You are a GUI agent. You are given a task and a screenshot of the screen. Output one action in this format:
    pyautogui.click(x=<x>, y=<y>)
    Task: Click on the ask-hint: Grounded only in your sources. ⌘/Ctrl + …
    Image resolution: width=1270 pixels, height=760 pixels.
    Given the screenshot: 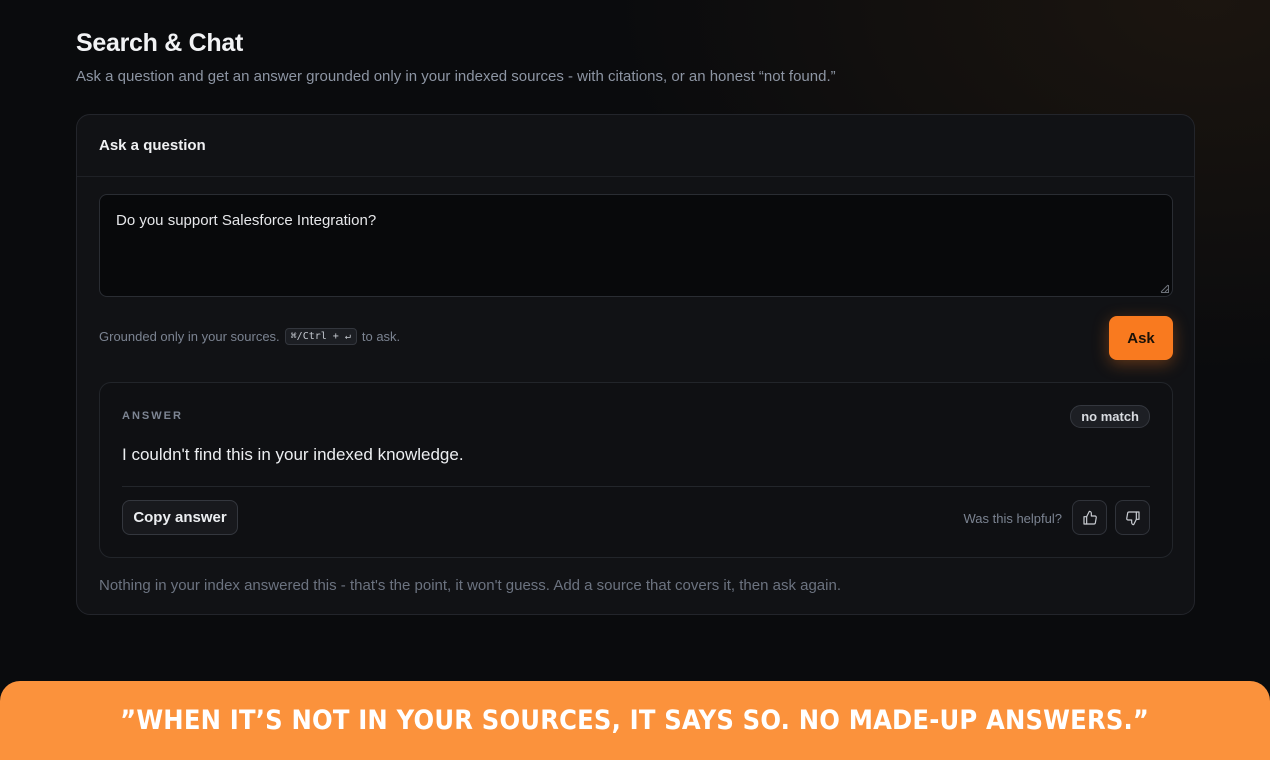 What is the action you would take?
    pyautogui.click(x=249, y=336)
    